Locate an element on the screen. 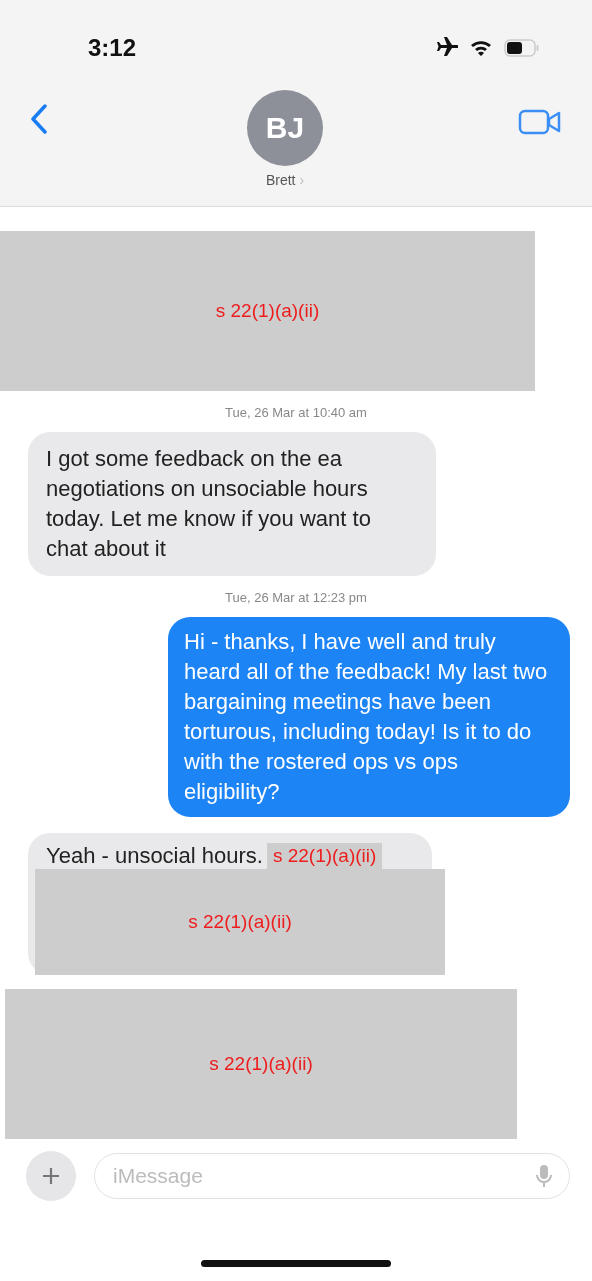  status-time: 3:12 is located at coordinates (112, 48).